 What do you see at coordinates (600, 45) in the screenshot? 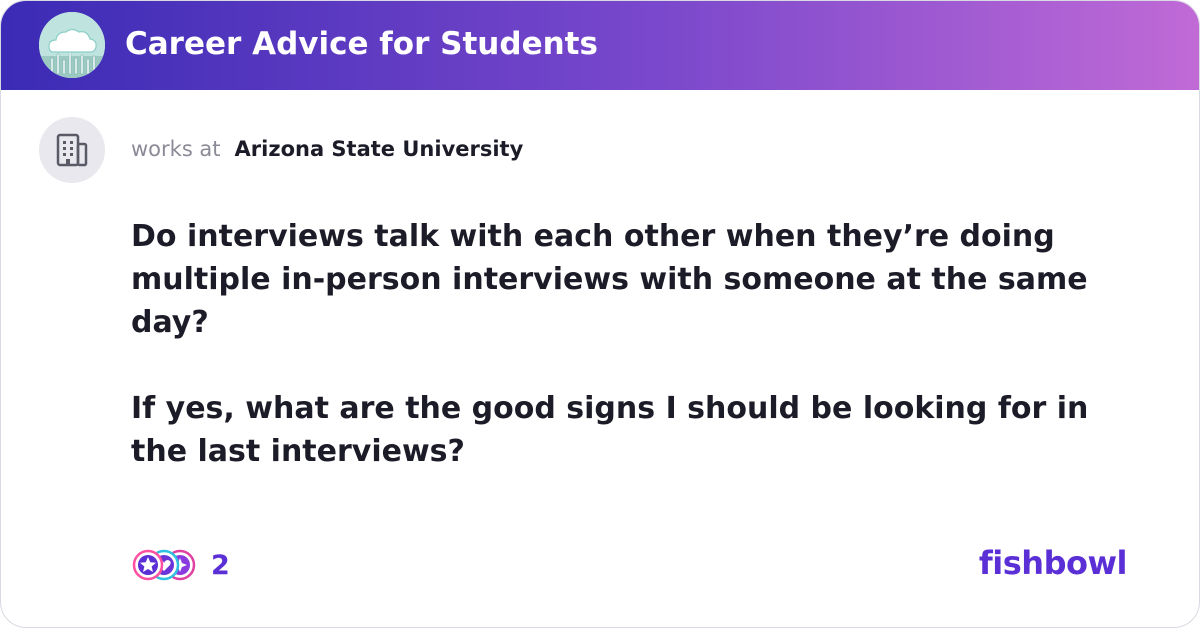
I see `bowl-header: Career Advice for Students` at bounding box center [600, 45].